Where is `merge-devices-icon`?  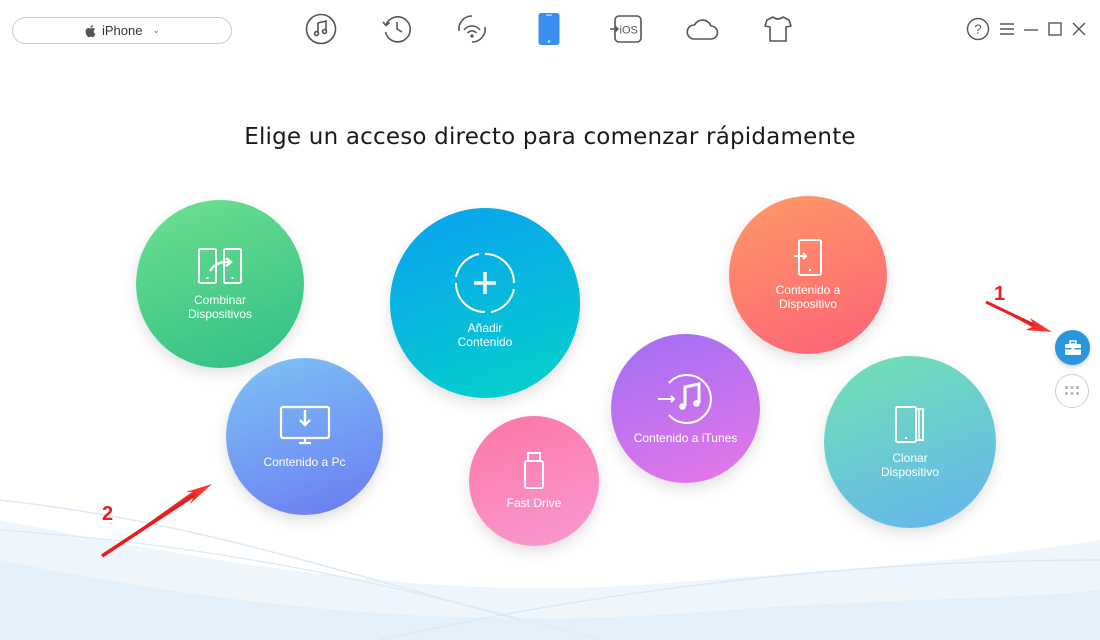
merge-devices-icon is located at coordinates (220, 266).